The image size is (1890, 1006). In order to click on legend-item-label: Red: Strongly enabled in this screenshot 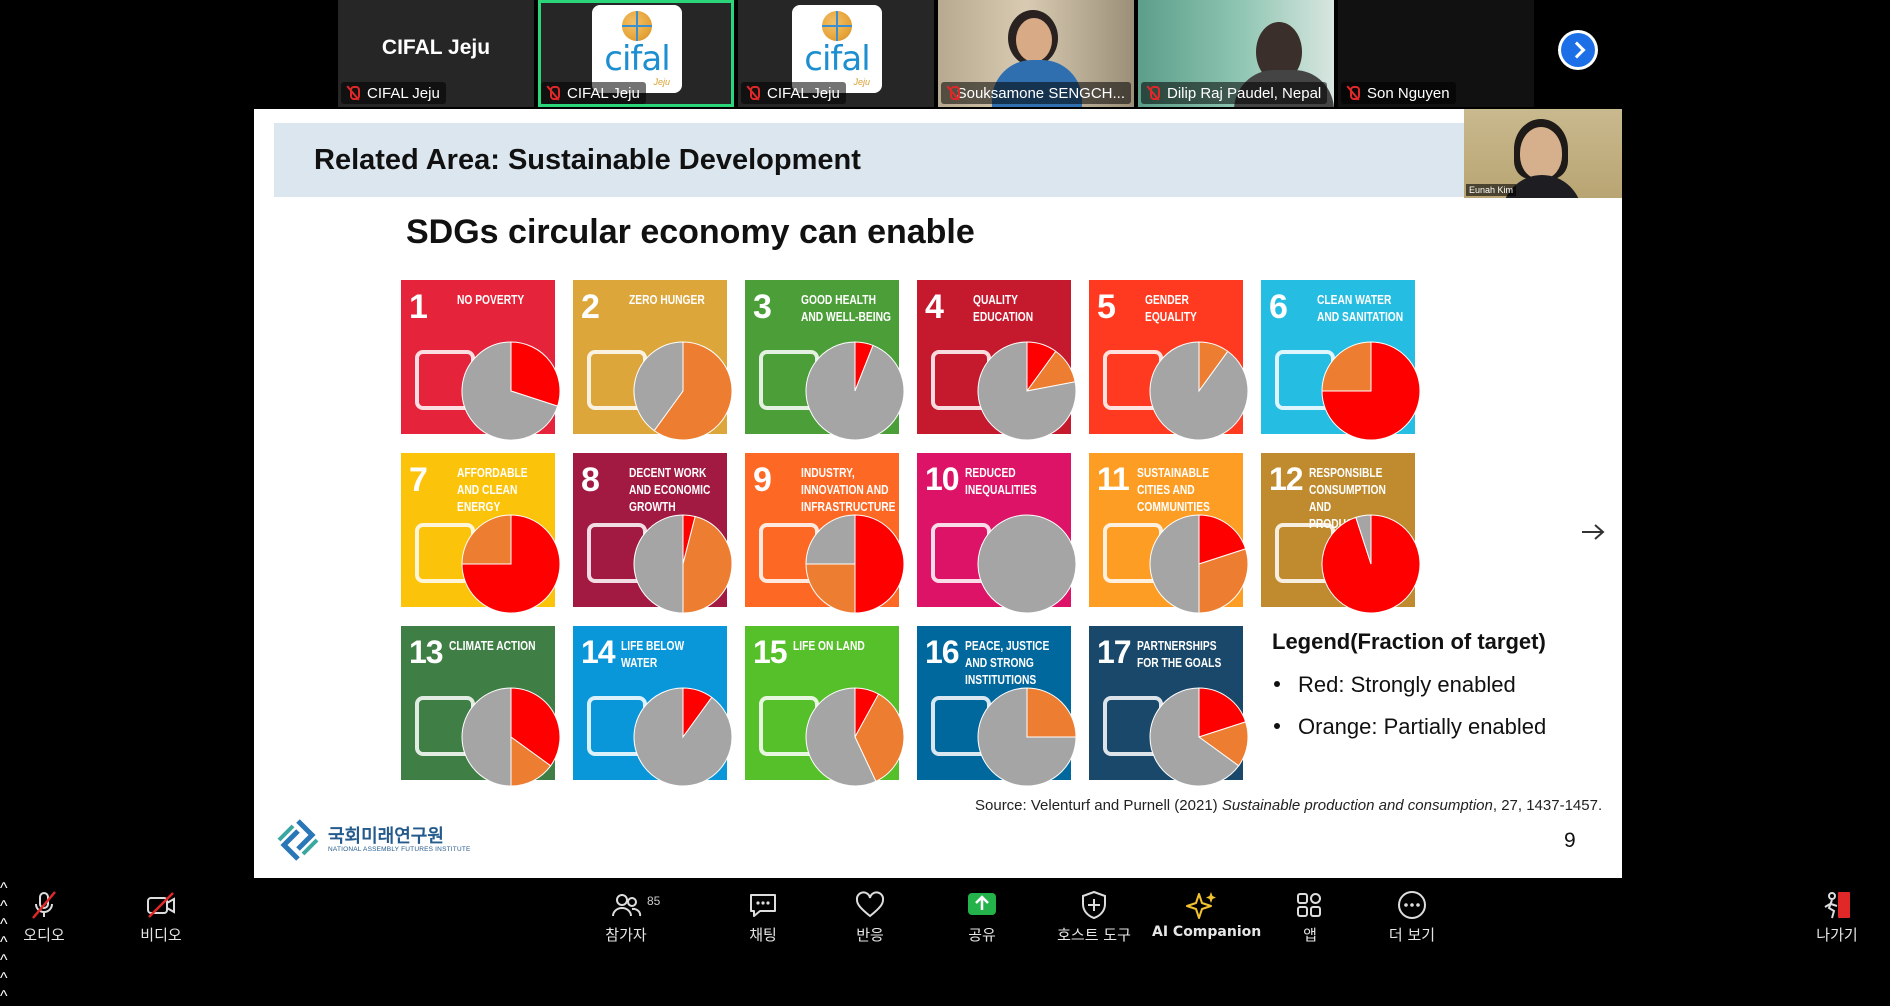, I will do `click(1407, 684)`.